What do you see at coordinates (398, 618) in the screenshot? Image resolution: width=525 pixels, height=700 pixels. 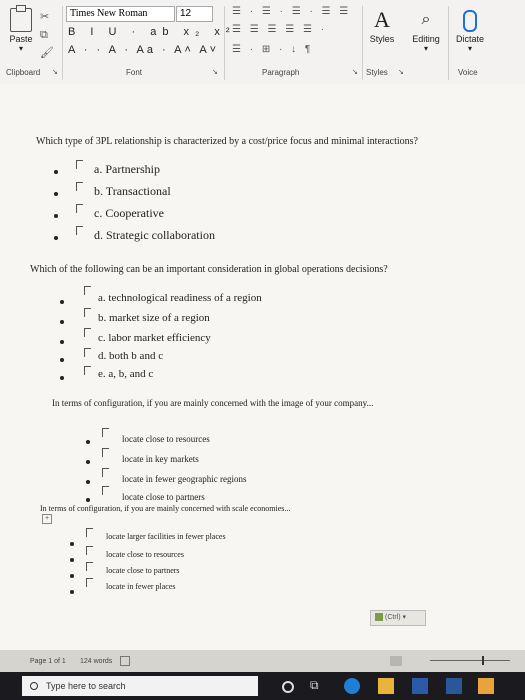 I see `paste-options-button: (Ctrl) ▾` at bounding box center [398, 618].